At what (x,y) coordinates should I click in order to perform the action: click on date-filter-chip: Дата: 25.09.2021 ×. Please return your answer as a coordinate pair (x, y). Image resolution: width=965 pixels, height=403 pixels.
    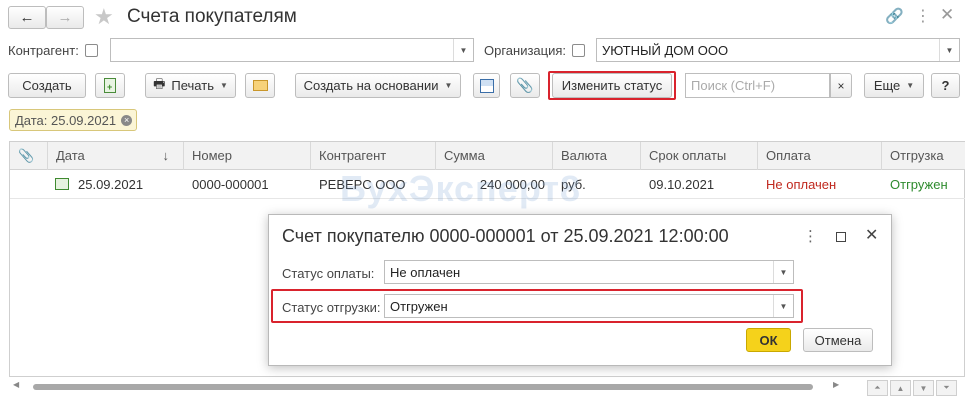
    Looking at the image, I should click on (73, 120).